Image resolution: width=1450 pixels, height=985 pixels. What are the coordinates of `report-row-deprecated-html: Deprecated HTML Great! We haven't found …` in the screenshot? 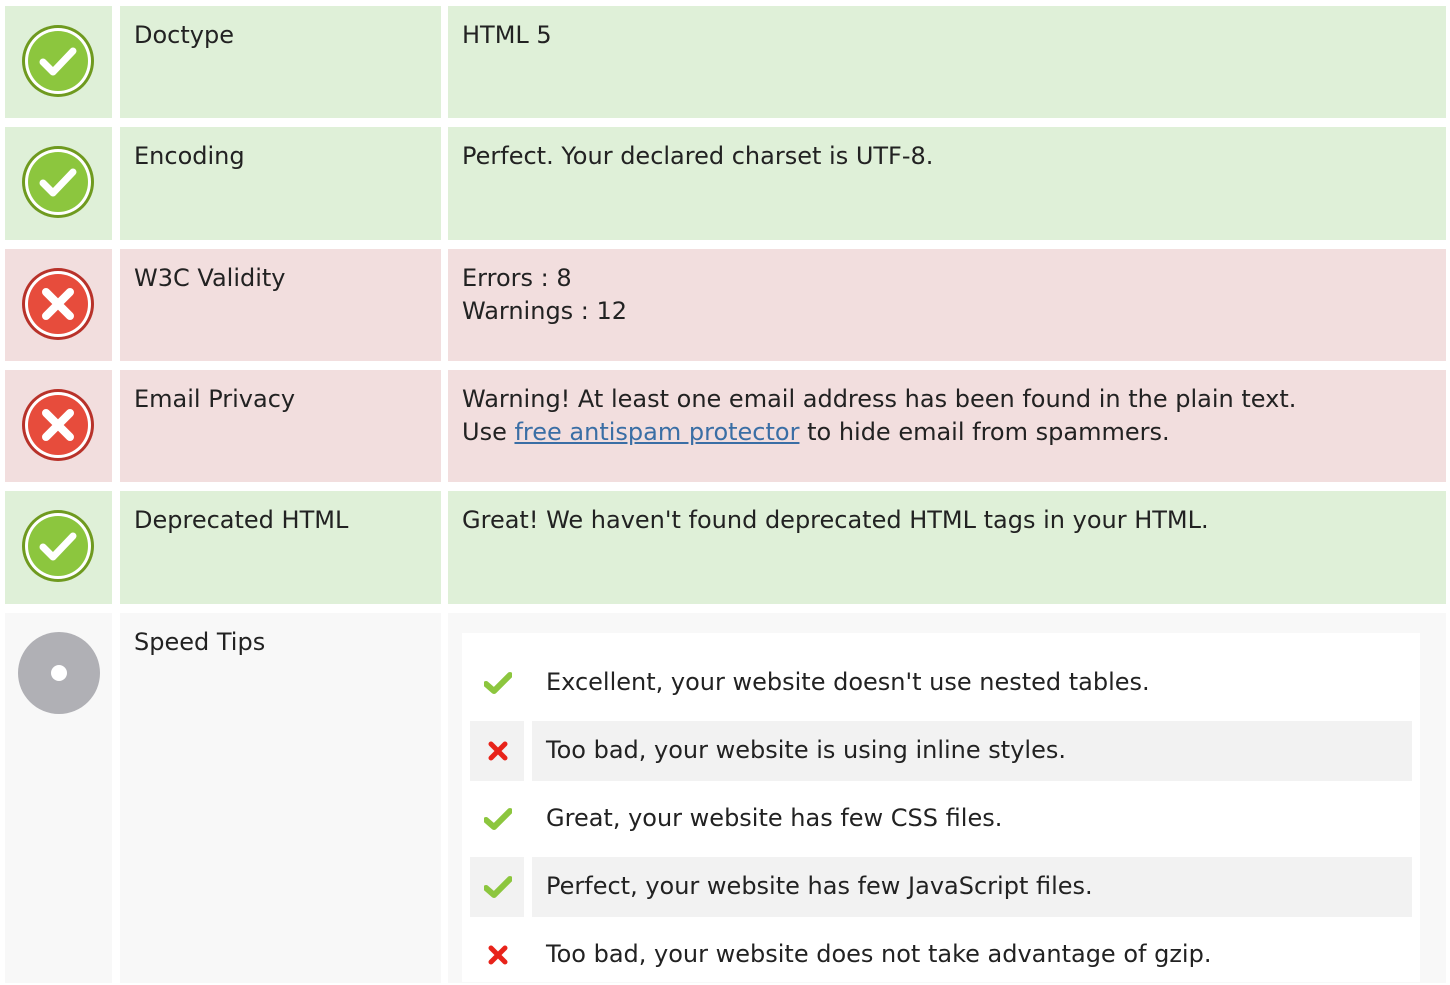 It's located at (725, 547).